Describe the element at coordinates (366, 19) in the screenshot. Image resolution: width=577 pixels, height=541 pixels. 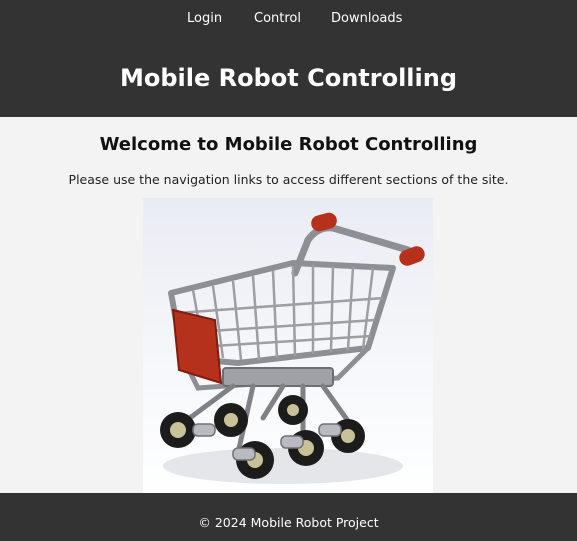
I see `nav-link-downloads: Downloads` at that location.